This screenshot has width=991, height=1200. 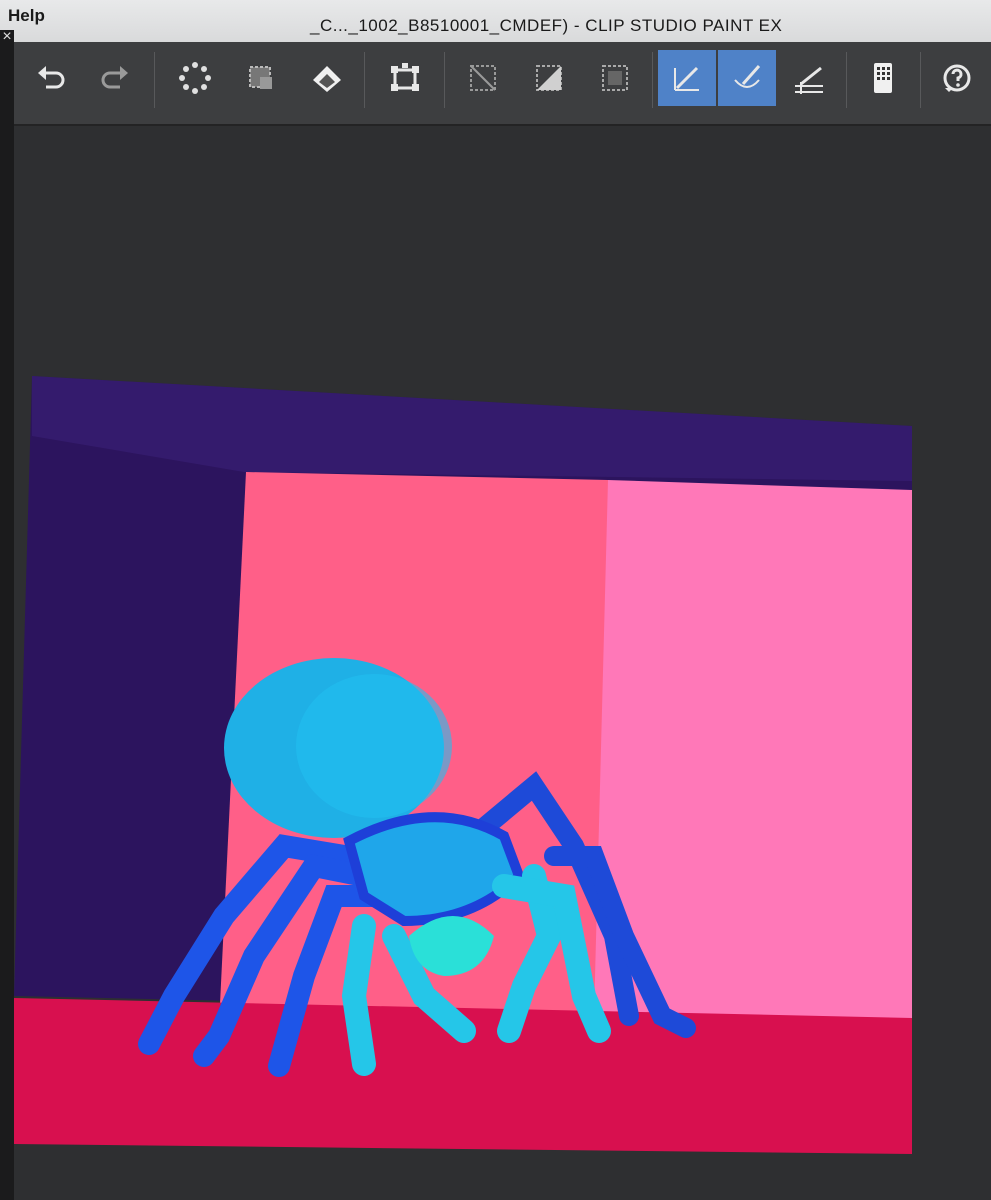 I want to click on fill-button, so click(x=327, y=78).